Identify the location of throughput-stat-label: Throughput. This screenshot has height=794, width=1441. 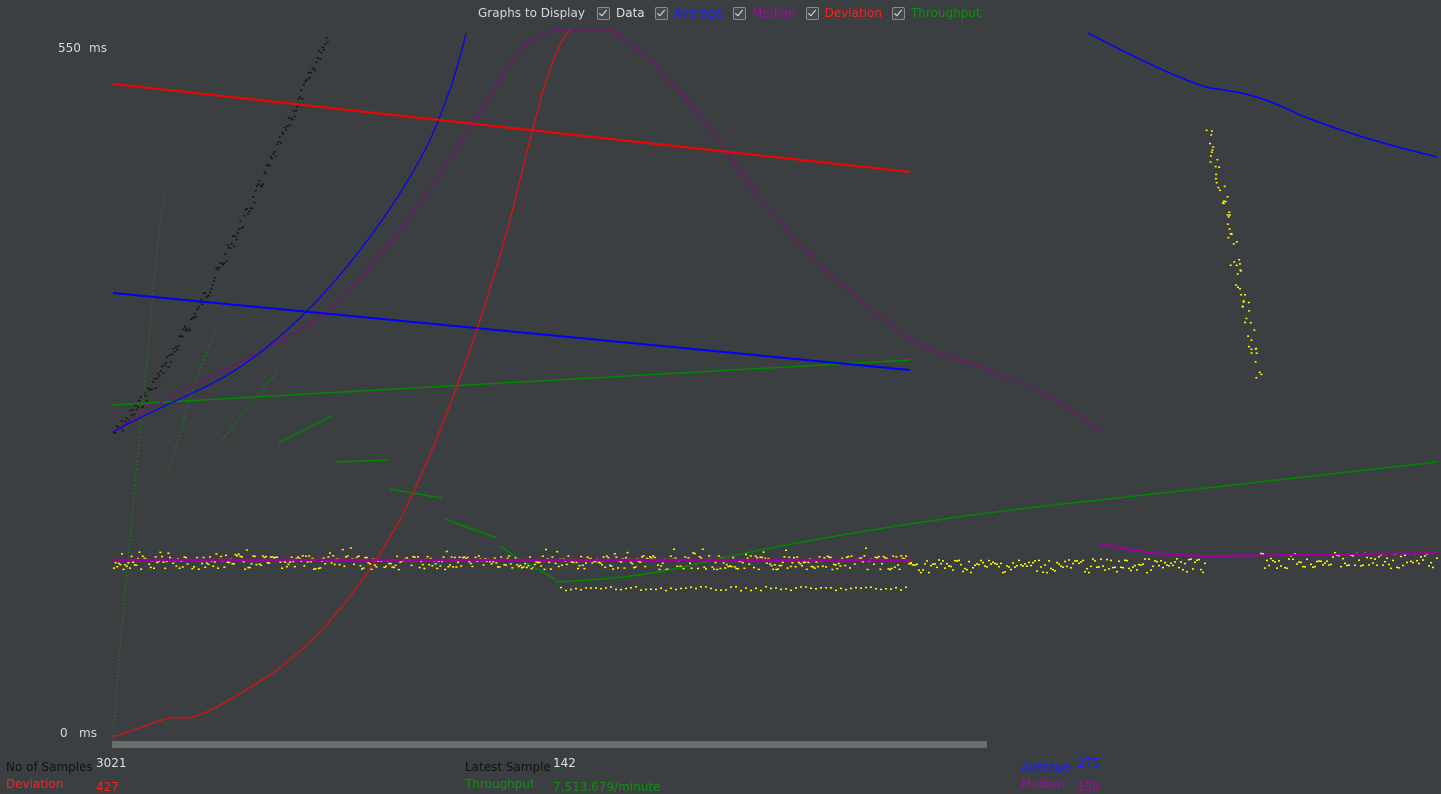
(500, 784).